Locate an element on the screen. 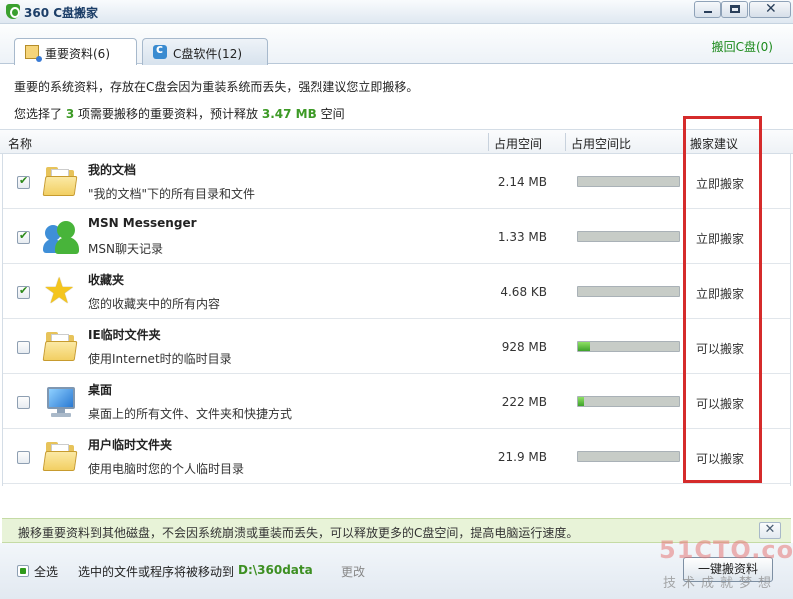 The width and height of the screenshot is (793, 599). table-row: ★ 收藏夹 您的收藏夹中的所有内容 4.68 KB 立即搬家 is located at coordinates (396, 291).